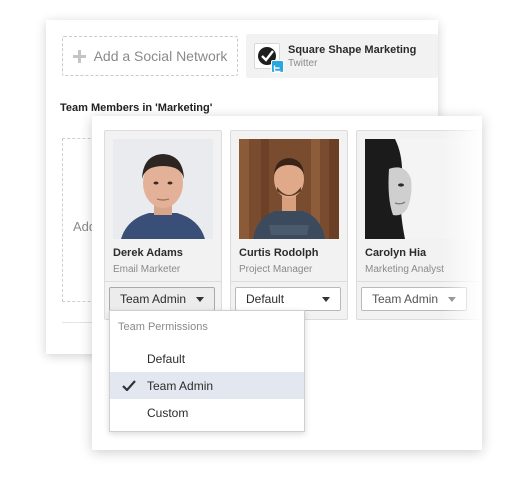 This screenshot has width=529, height=480. I want to click on permission-select-value: Default, so click(265, 299).